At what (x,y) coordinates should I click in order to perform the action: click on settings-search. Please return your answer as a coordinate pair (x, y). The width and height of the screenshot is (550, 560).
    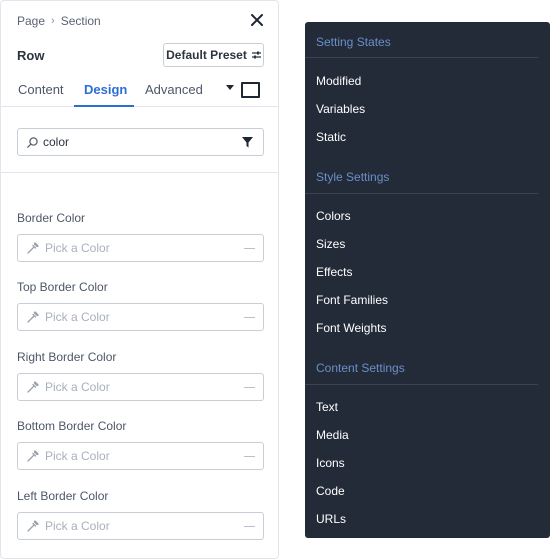
    Looking at the image, I should click on (140, 142).